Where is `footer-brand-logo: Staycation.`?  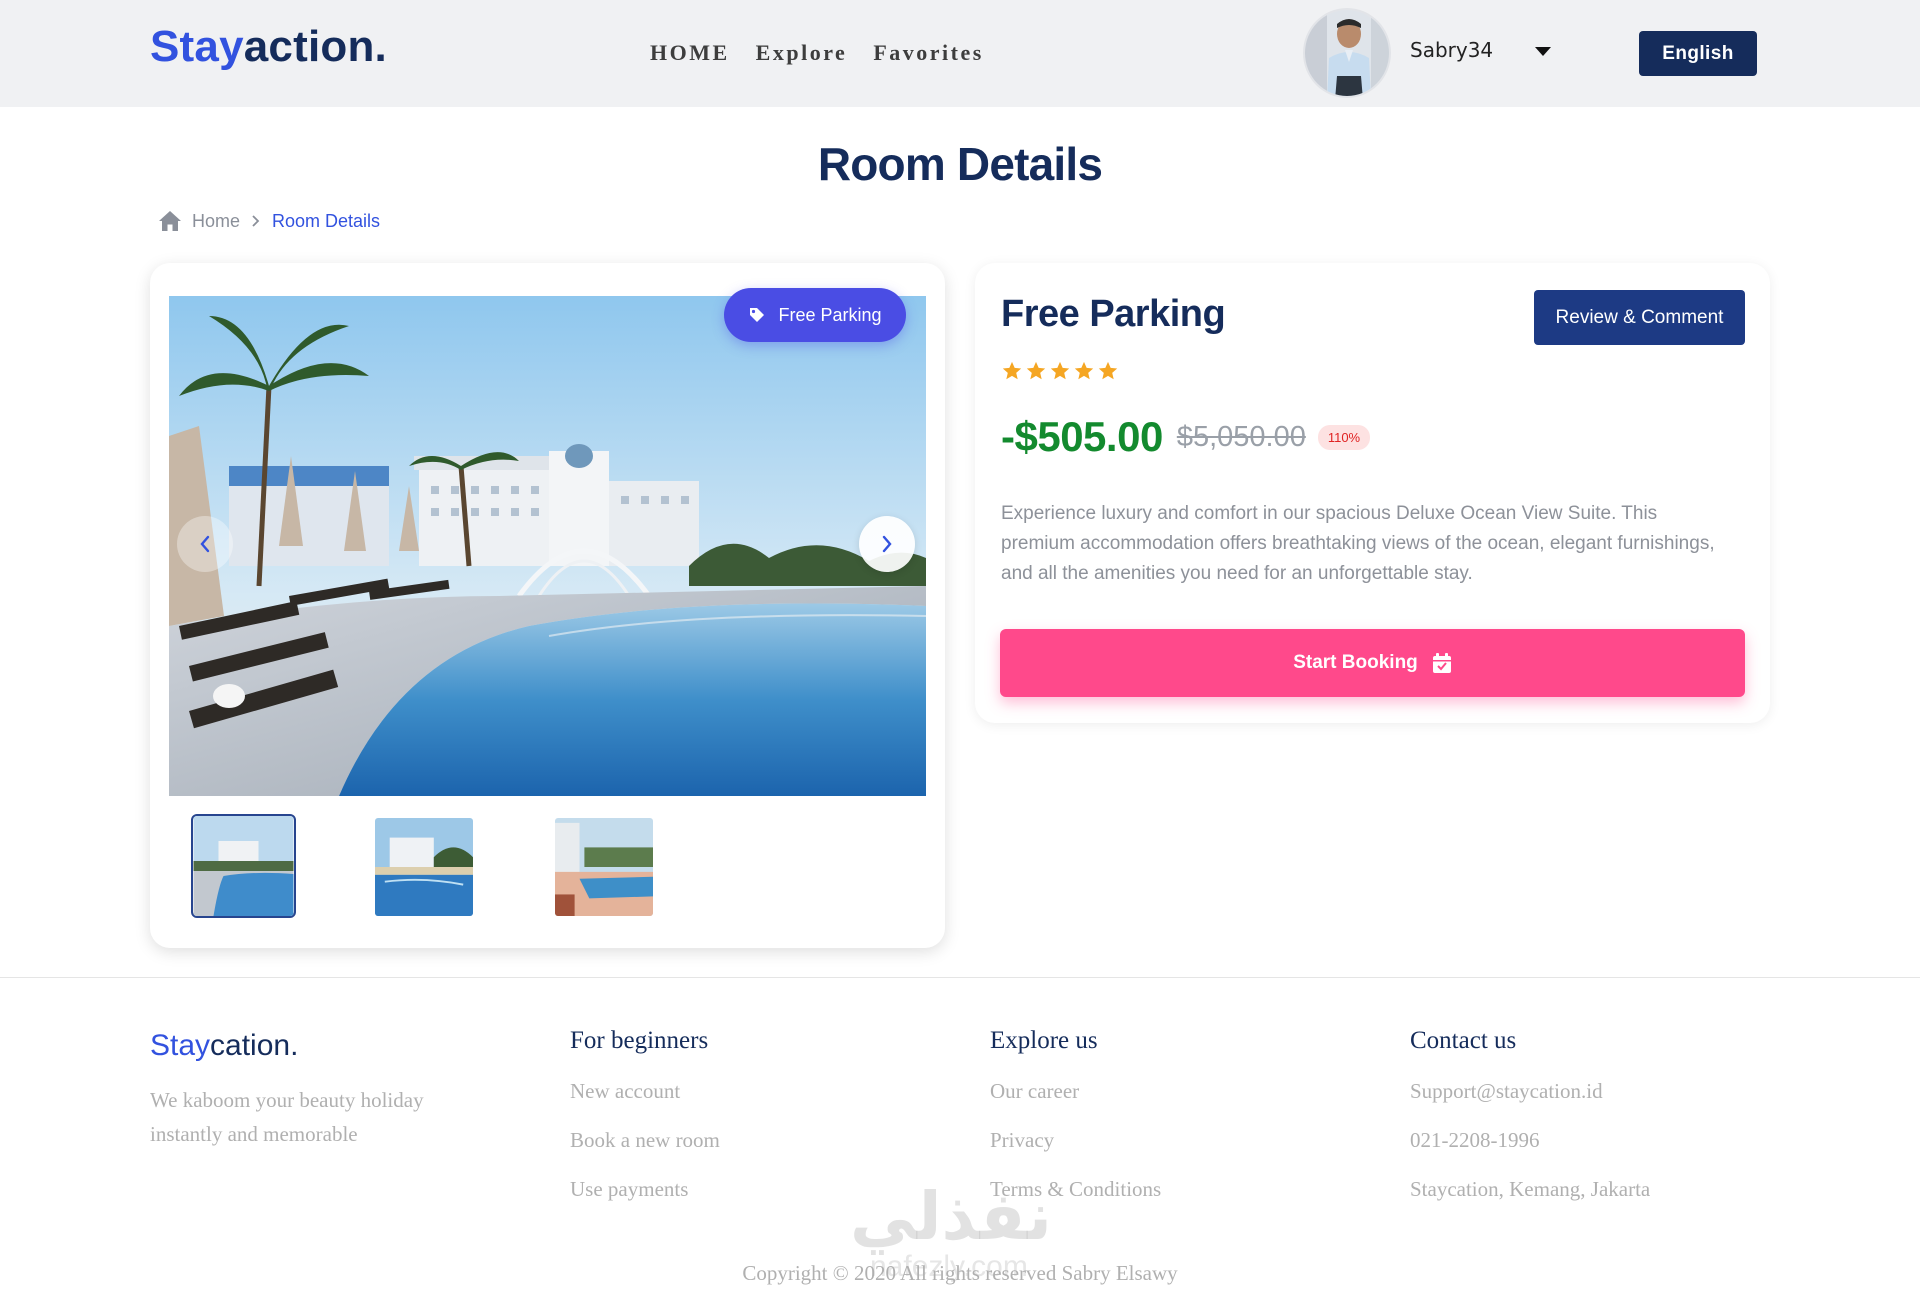
footer-brand-logo: Staycation. is located at coordinates (224, 1046).